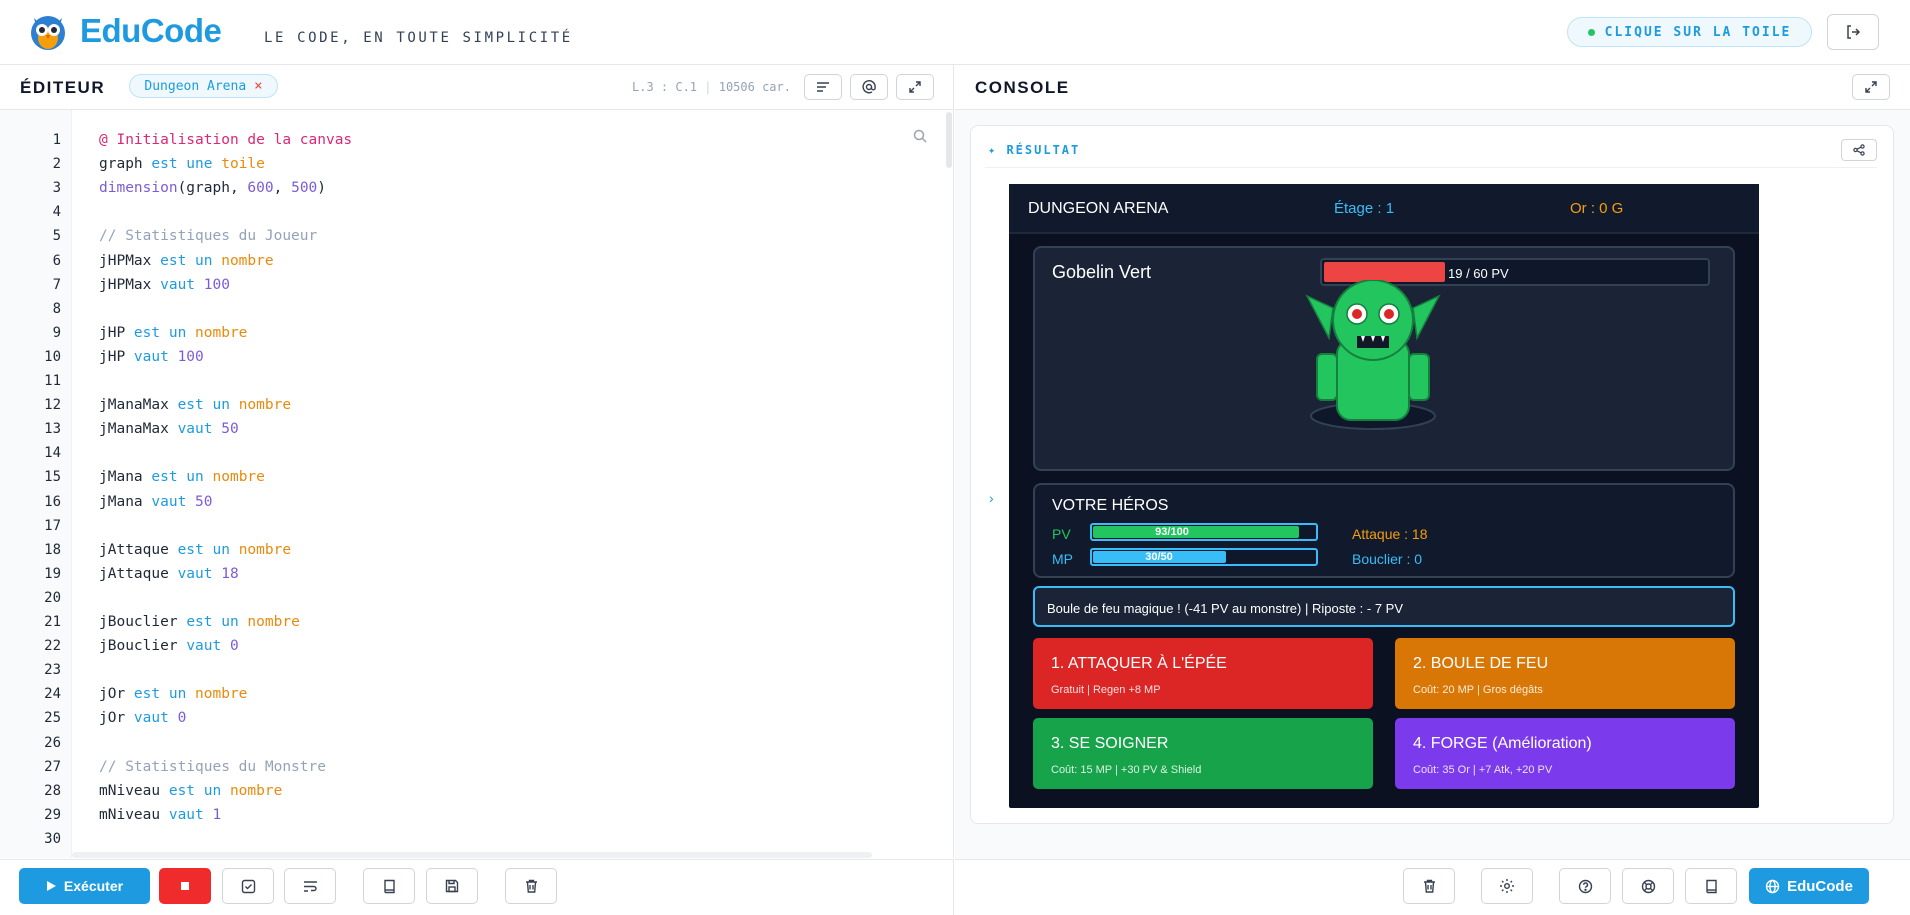 The image size is (1910, 915). Describe the element at coordinates (389, 886) in the screenshot. I see `docs-button` at that location.